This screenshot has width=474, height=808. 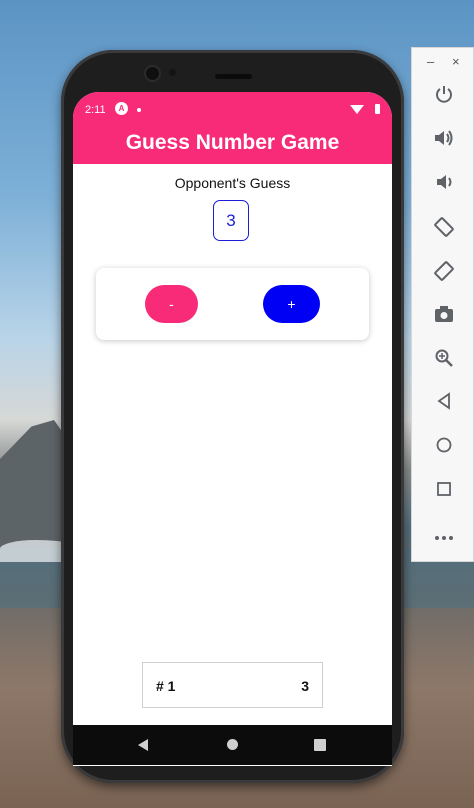 I want to click on back-icon, so click(x=444, y=405).